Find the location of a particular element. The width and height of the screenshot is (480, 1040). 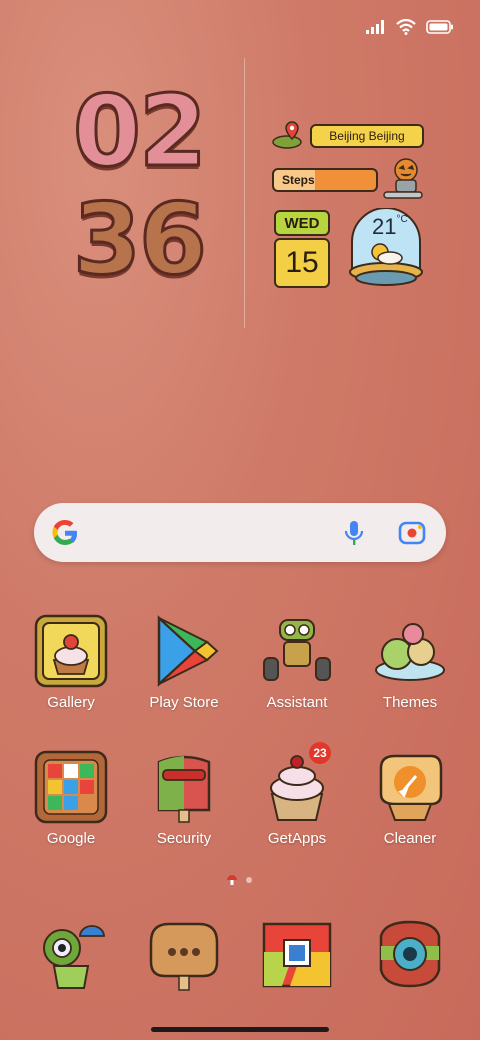

mushroom-page-icon is located at coordinates (232, 880).